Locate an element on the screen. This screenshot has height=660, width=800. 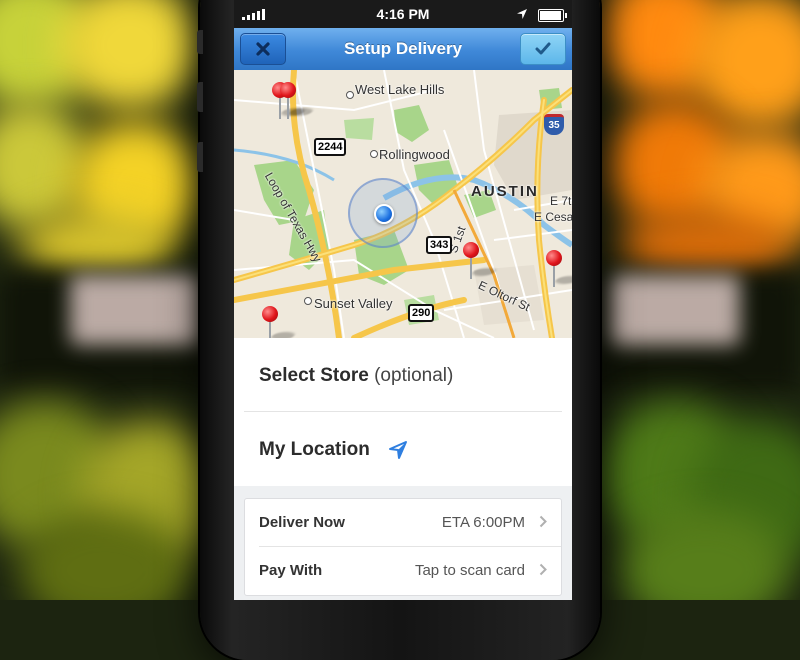
confirm-button is located at coordinates (543, 49).